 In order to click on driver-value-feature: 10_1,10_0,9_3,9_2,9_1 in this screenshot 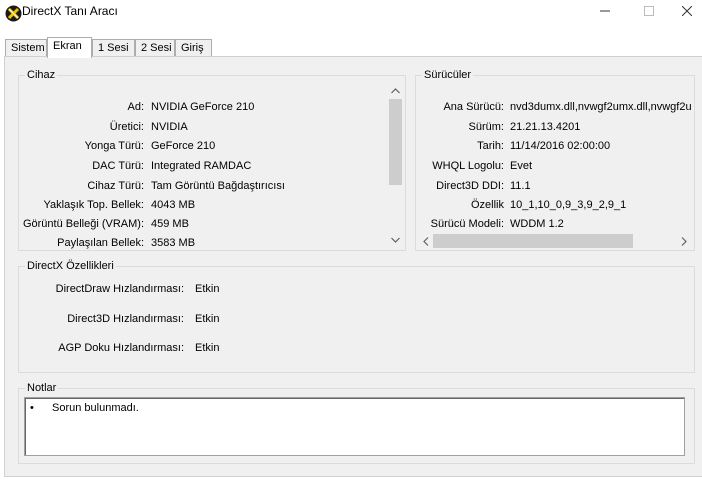, I will do `click(568, 205)`.